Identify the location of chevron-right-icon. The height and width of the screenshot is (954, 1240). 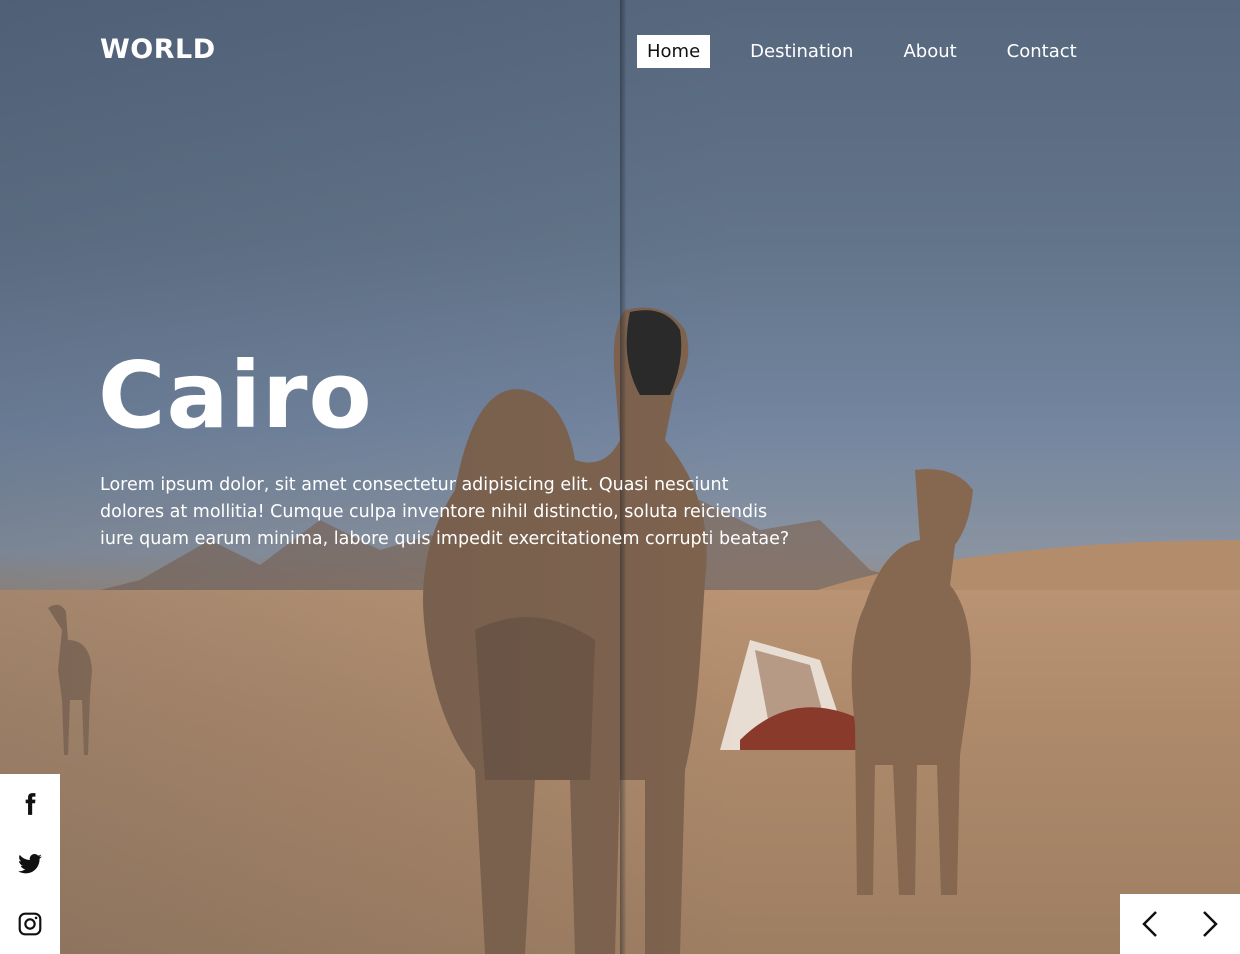
(1210, 924).